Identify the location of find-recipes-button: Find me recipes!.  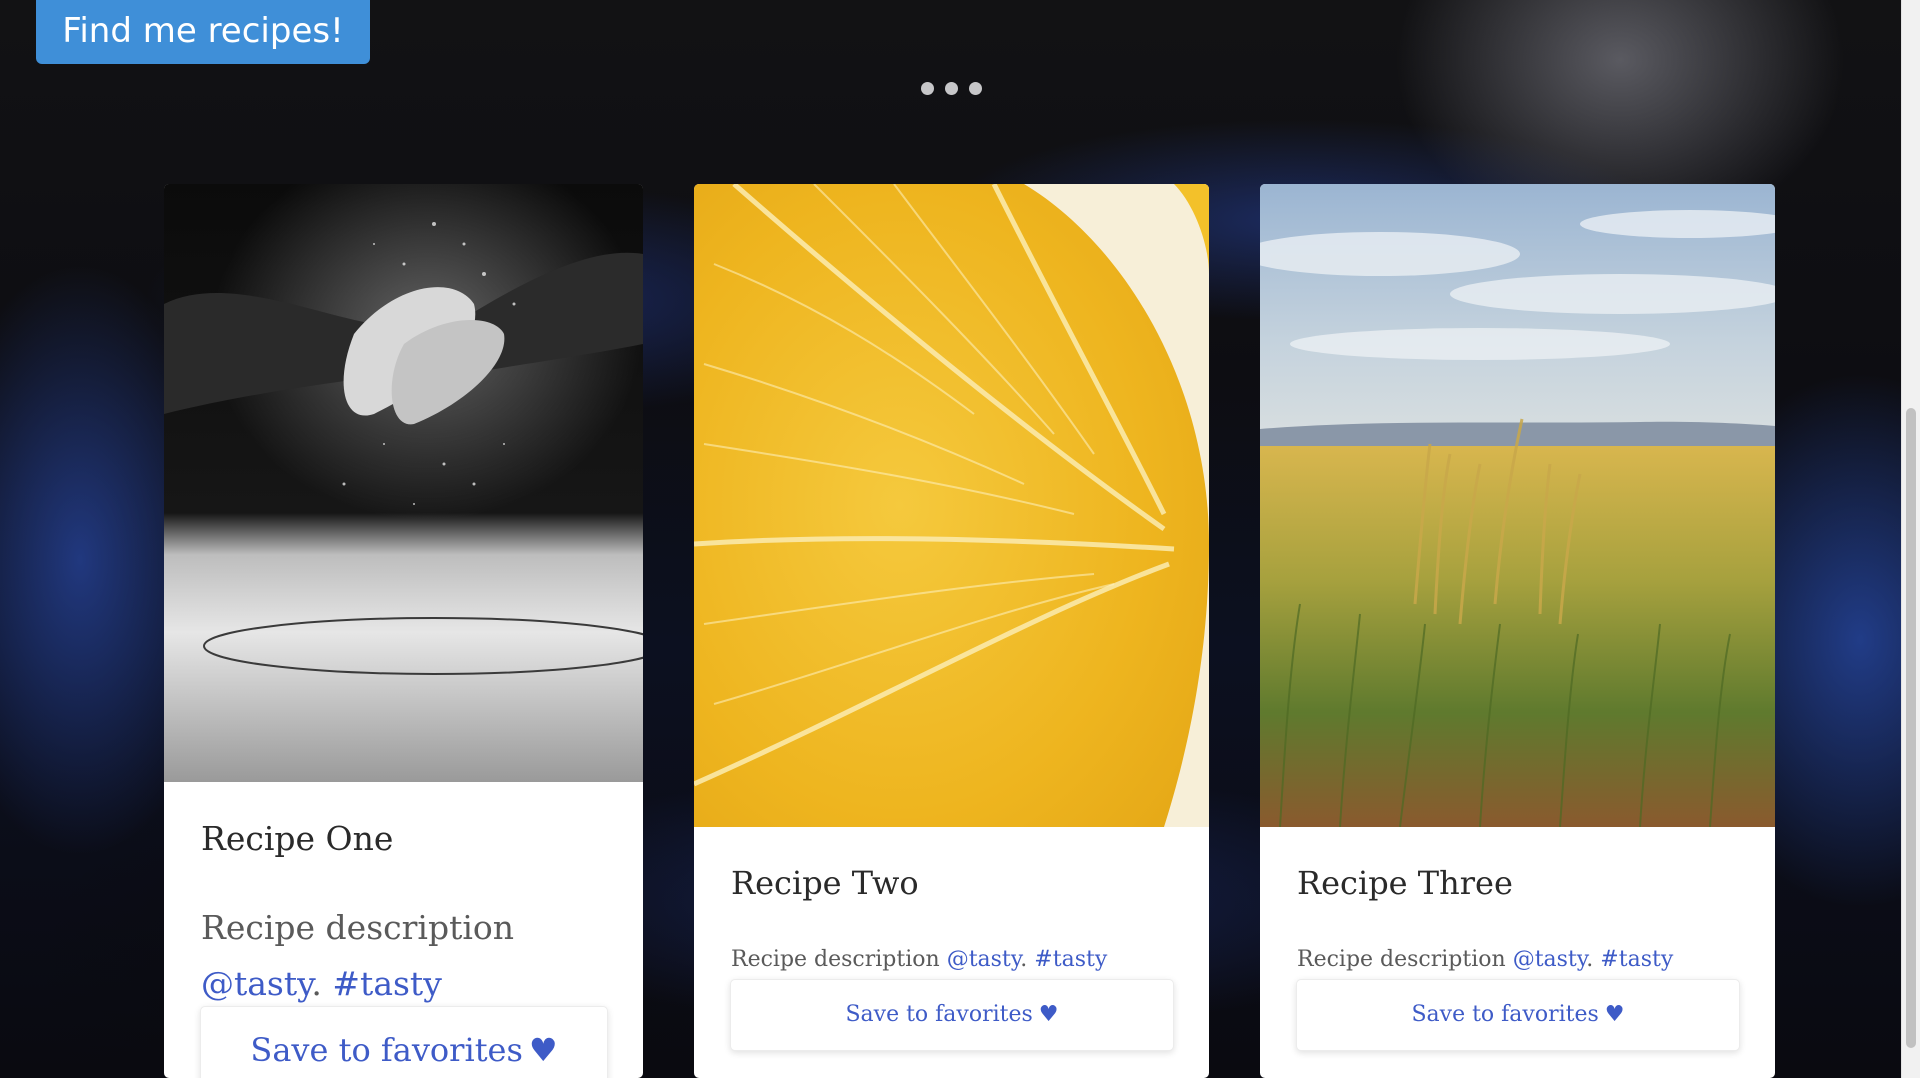
(203, 32).